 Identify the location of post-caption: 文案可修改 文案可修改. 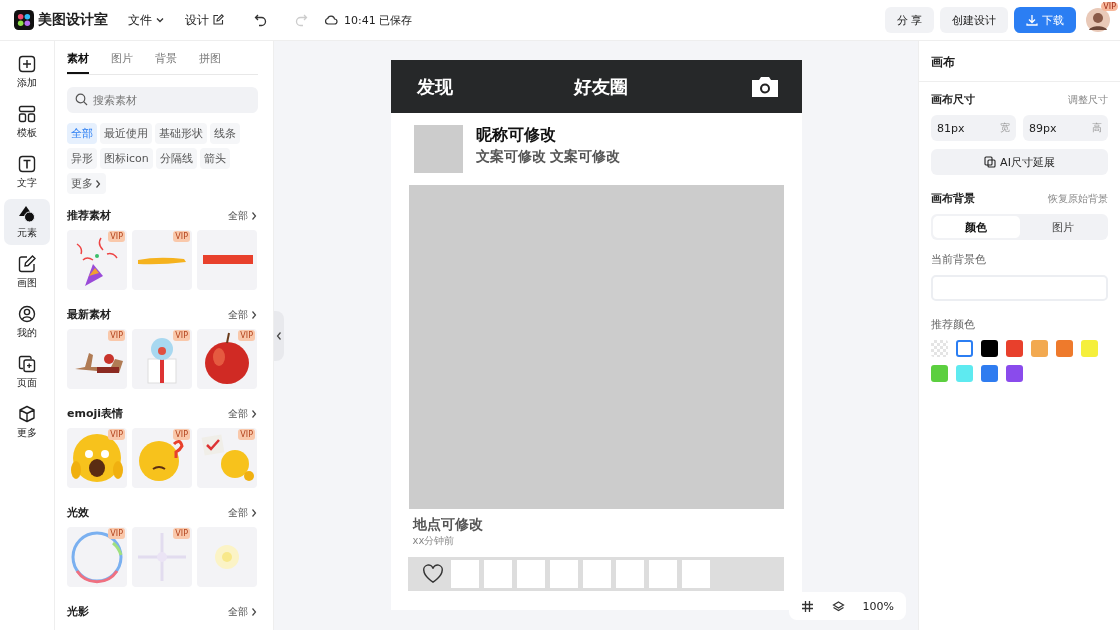
(548, 157).